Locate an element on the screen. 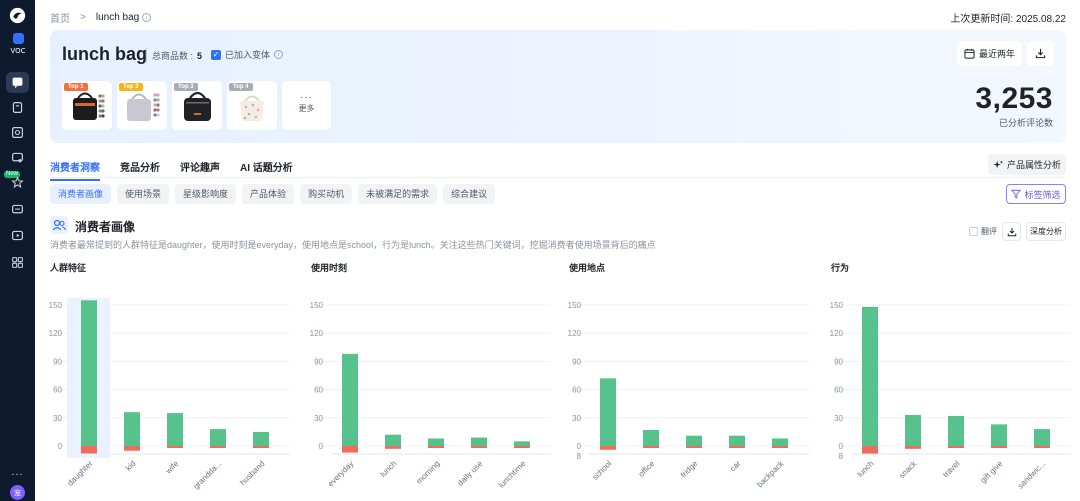  x-tick-label: backpack is located at coordinates (770, 473).